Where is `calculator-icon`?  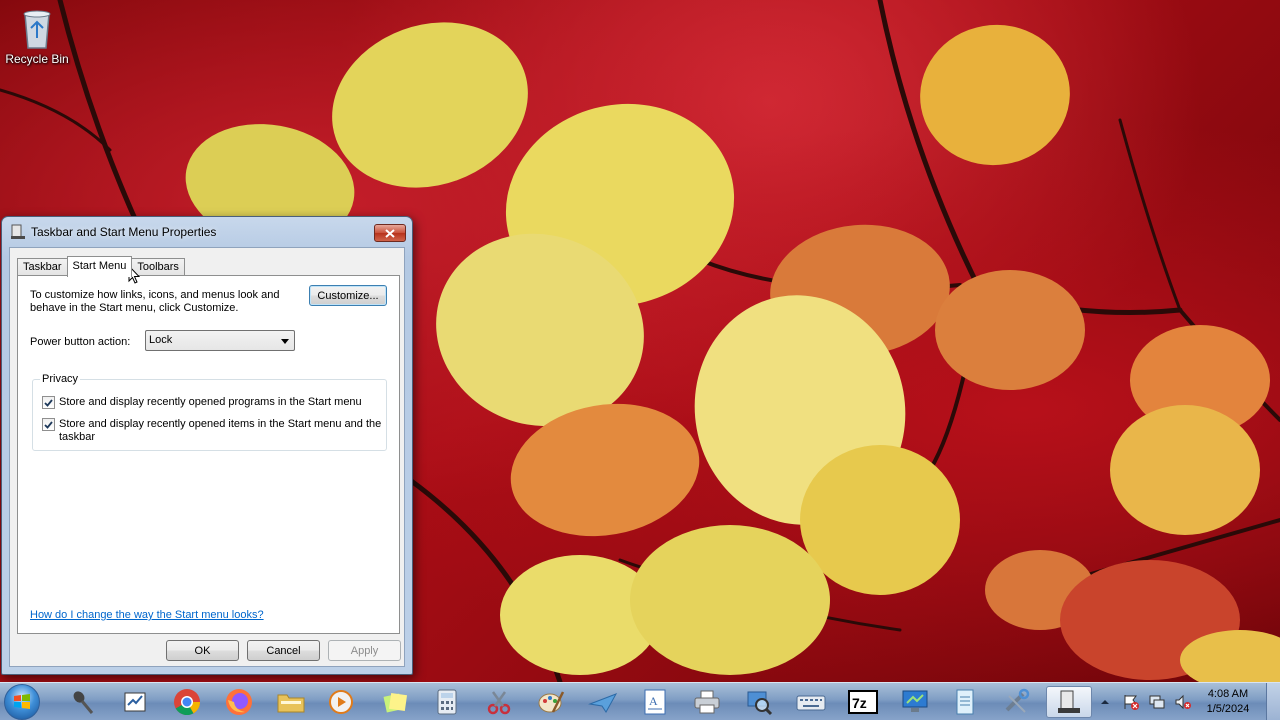 calculator-icon is located at coordinates (447, 702).